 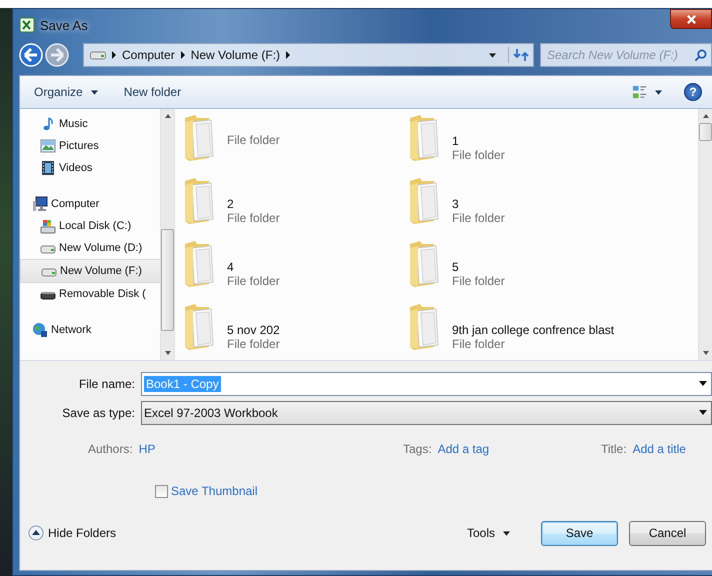 What do you see at coordinates (48, 146) in the screenshot?
I see `pictures-icon` at bounding box center [48, 146].